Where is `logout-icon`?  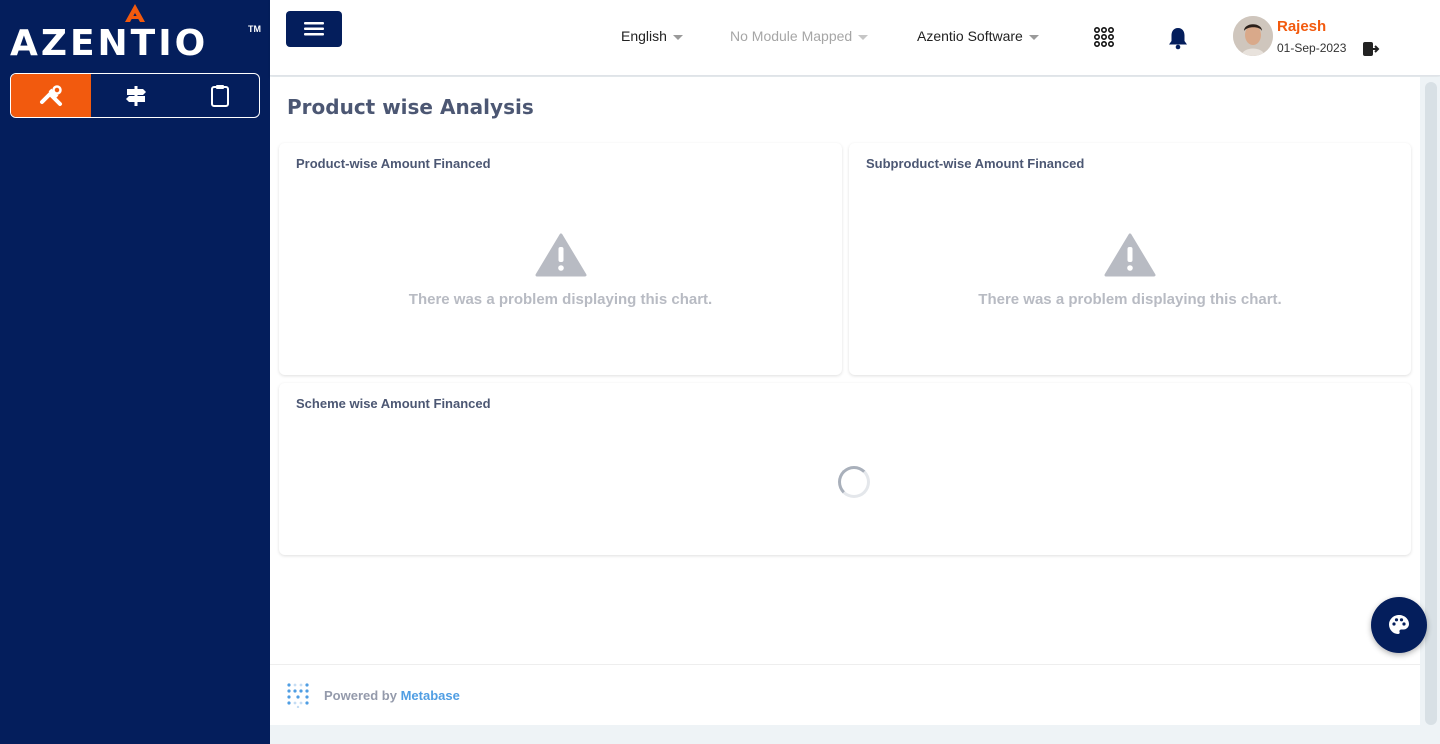 logout-icon is located at coordinates (1371, 49).